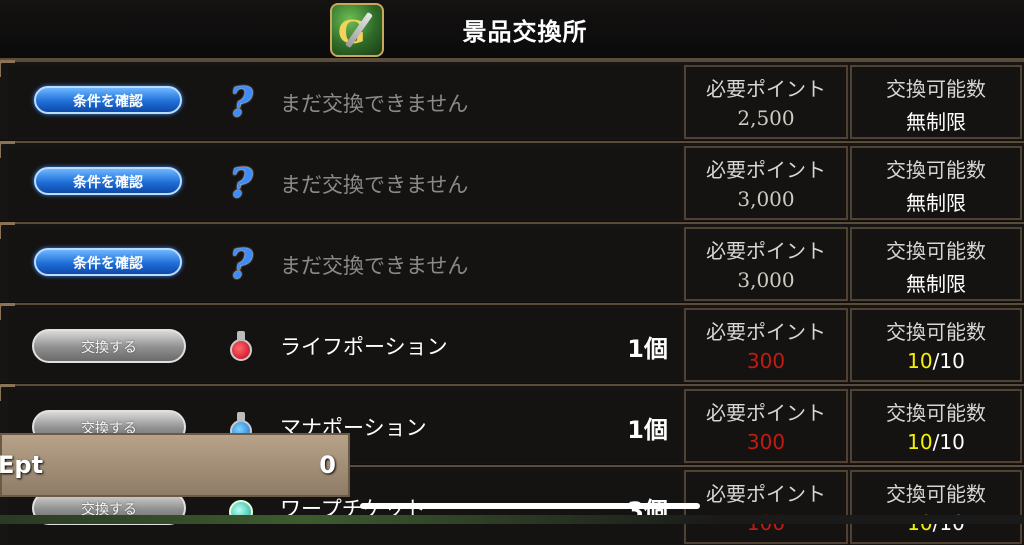 The image size is (1024, 545). Describe the element at coordinates (175, 465) in the screenshot. I see `points-balance-panel: Ept 0` at that location.